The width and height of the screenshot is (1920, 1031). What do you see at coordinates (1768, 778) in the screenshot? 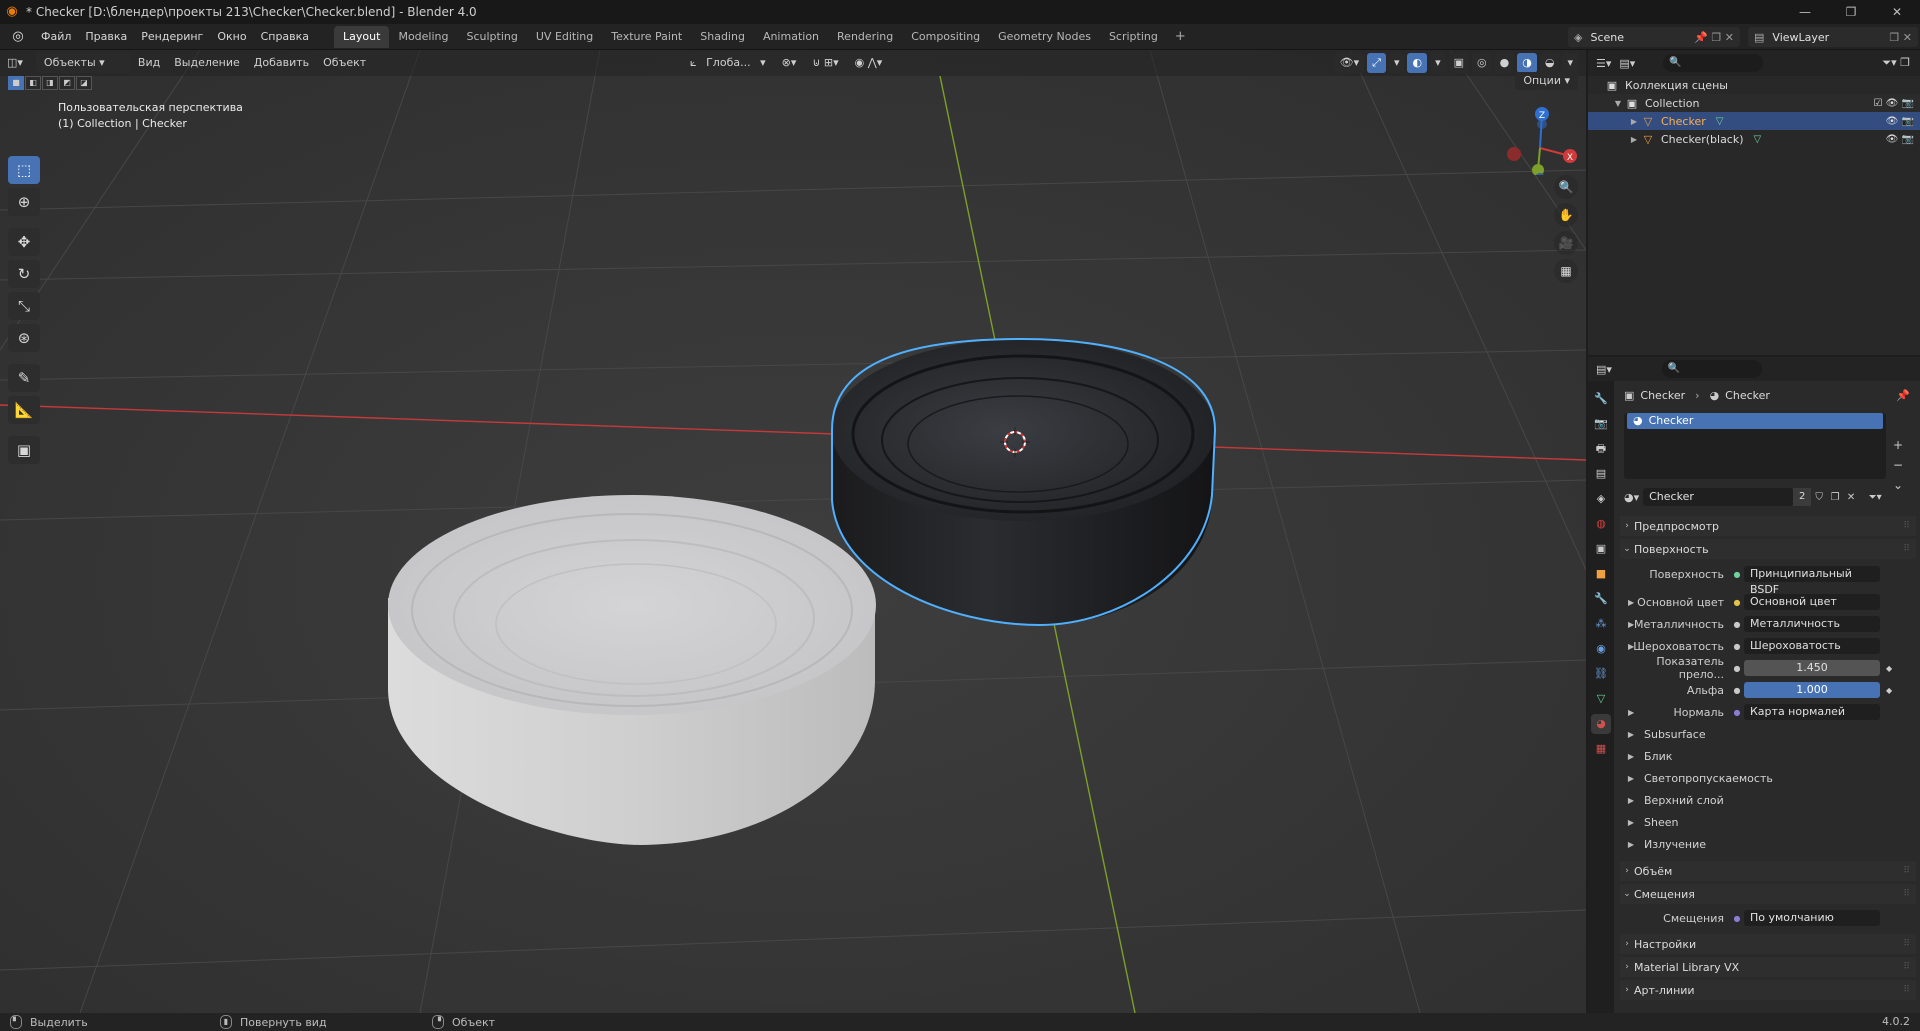
I see `subpanel-transmission: ▶ Светопропускаемость` at bounding box center [1768, 778].